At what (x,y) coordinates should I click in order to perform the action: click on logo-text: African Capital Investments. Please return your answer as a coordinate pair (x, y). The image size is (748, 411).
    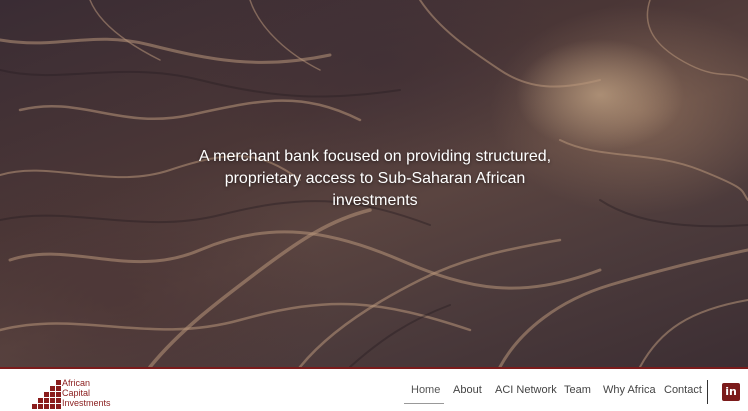
    Looking at the image, I should click on (86, 393).